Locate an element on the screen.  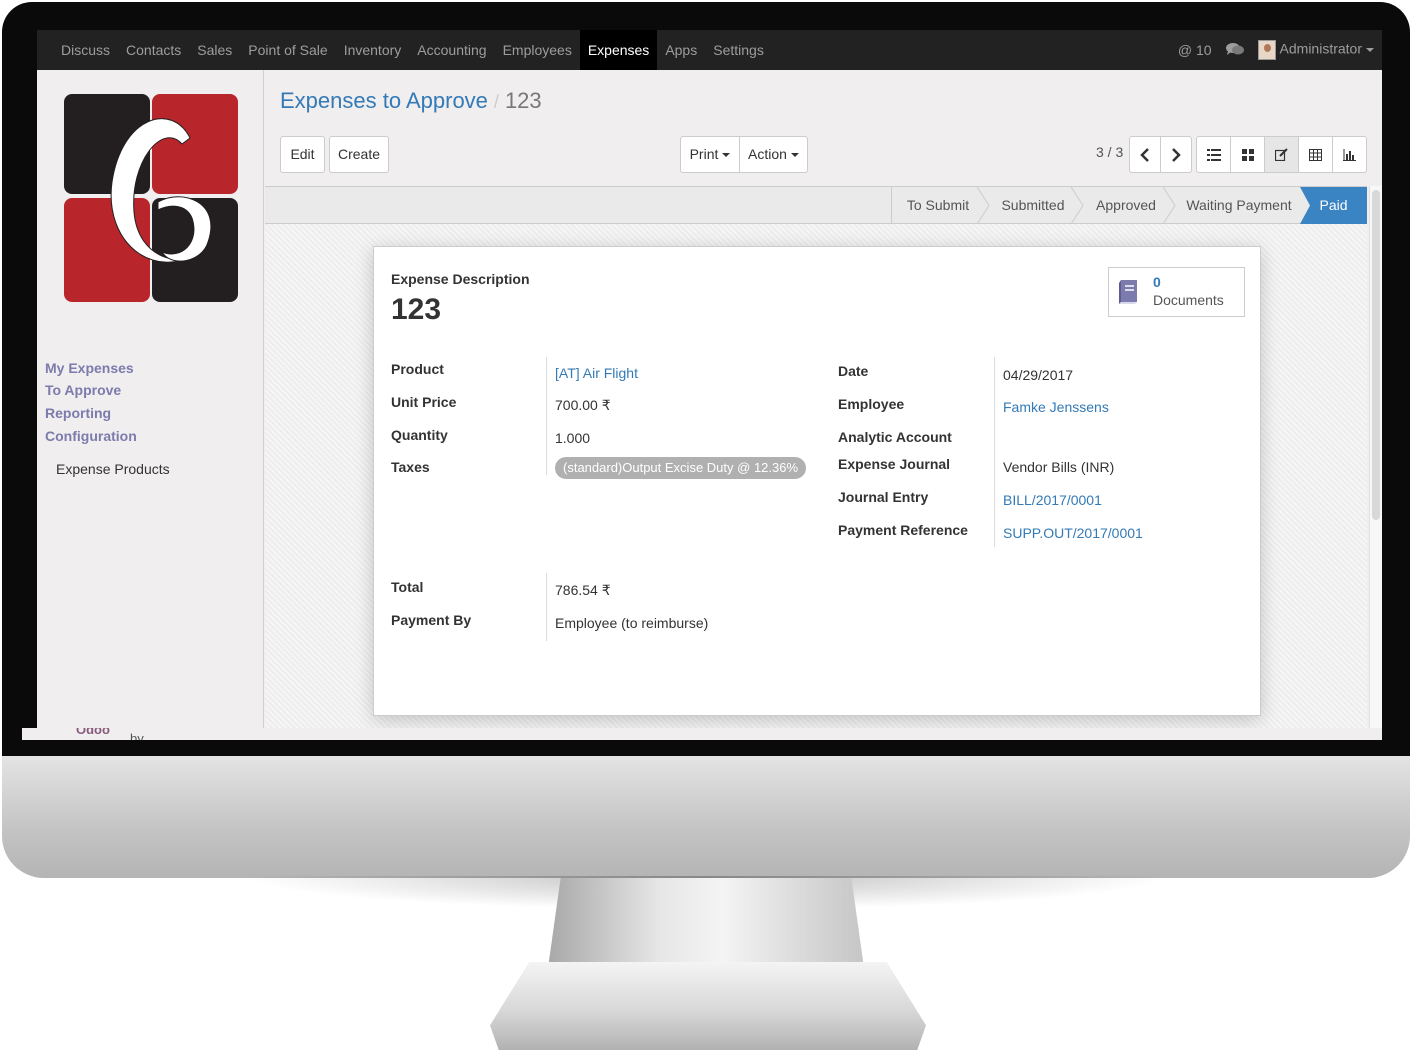
payment-by-label: Payment By is located at coordinates (431, 620).